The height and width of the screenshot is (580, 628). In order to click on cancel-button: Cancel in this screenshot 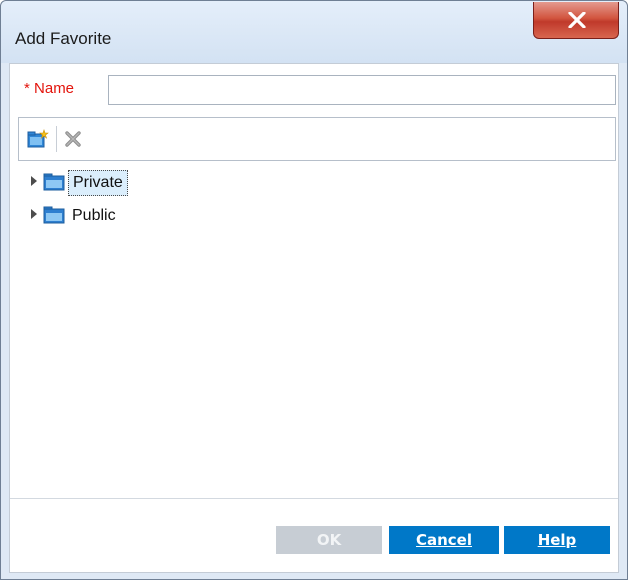, I will do `click(444, 540)`.